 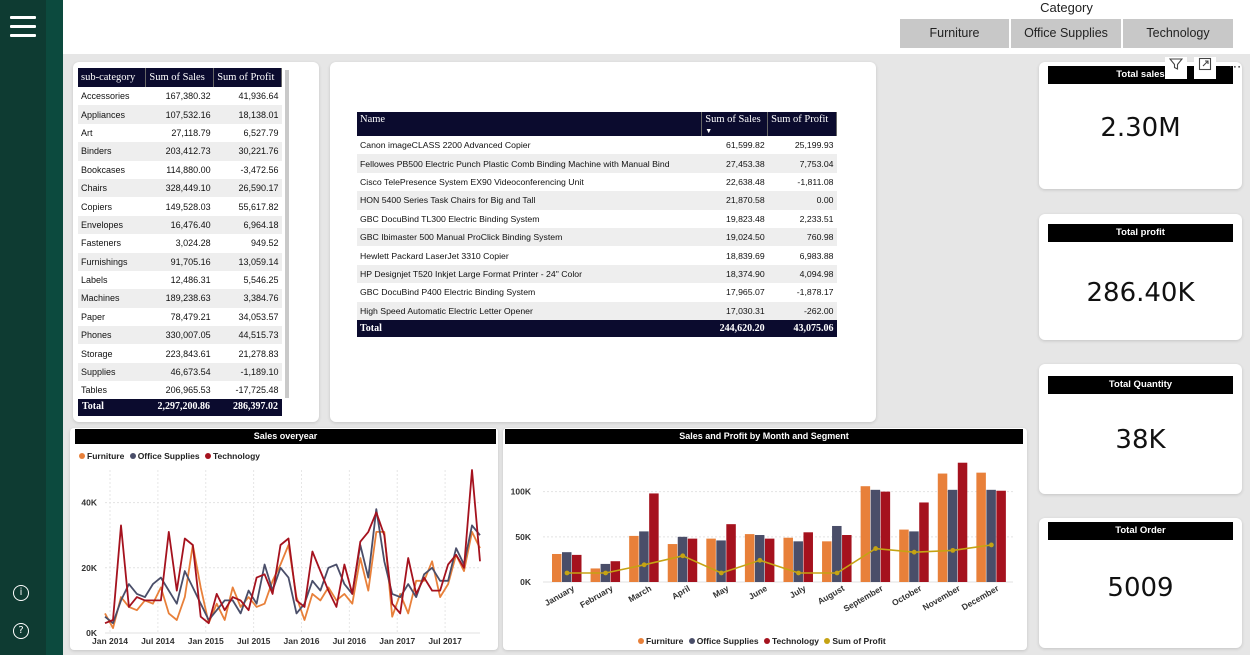 I want to click on profit-cell: 949.52, so click(x=264, y=243).